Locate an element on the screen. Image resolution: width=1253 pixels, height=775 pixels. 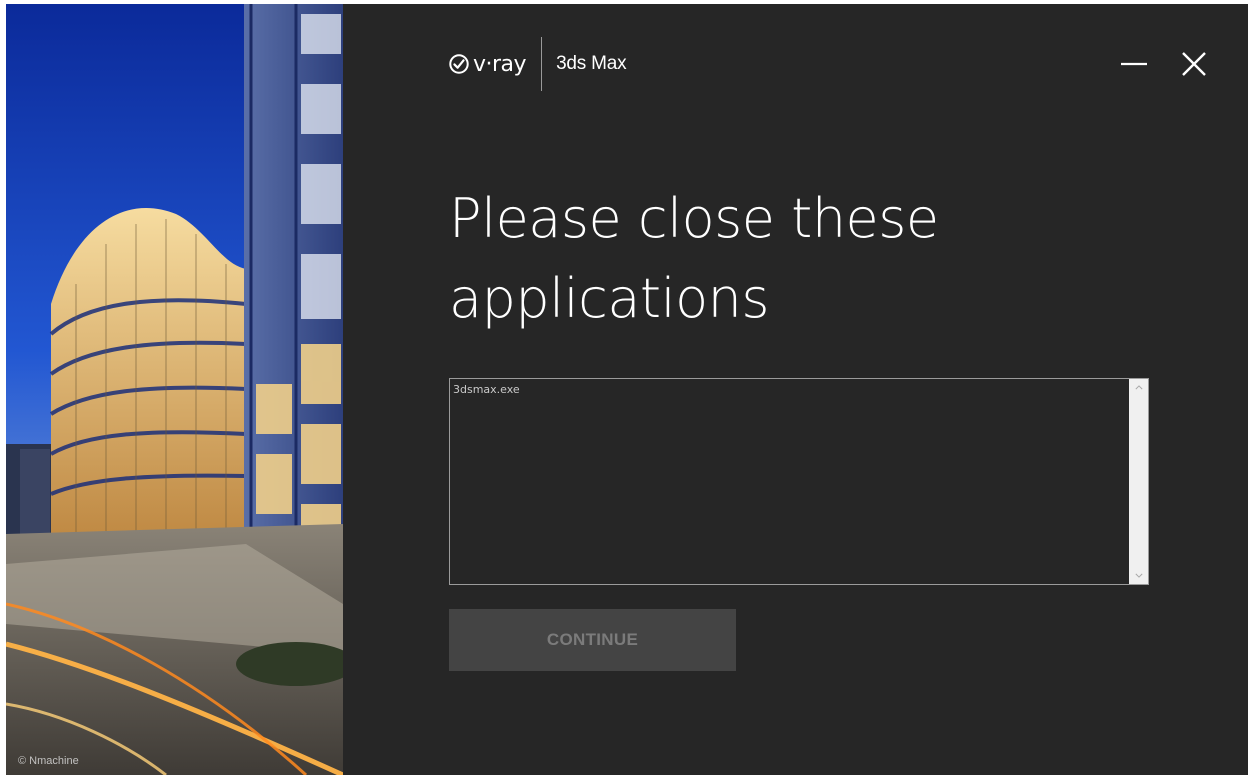
close-button is located at coordinates (1194, 64).